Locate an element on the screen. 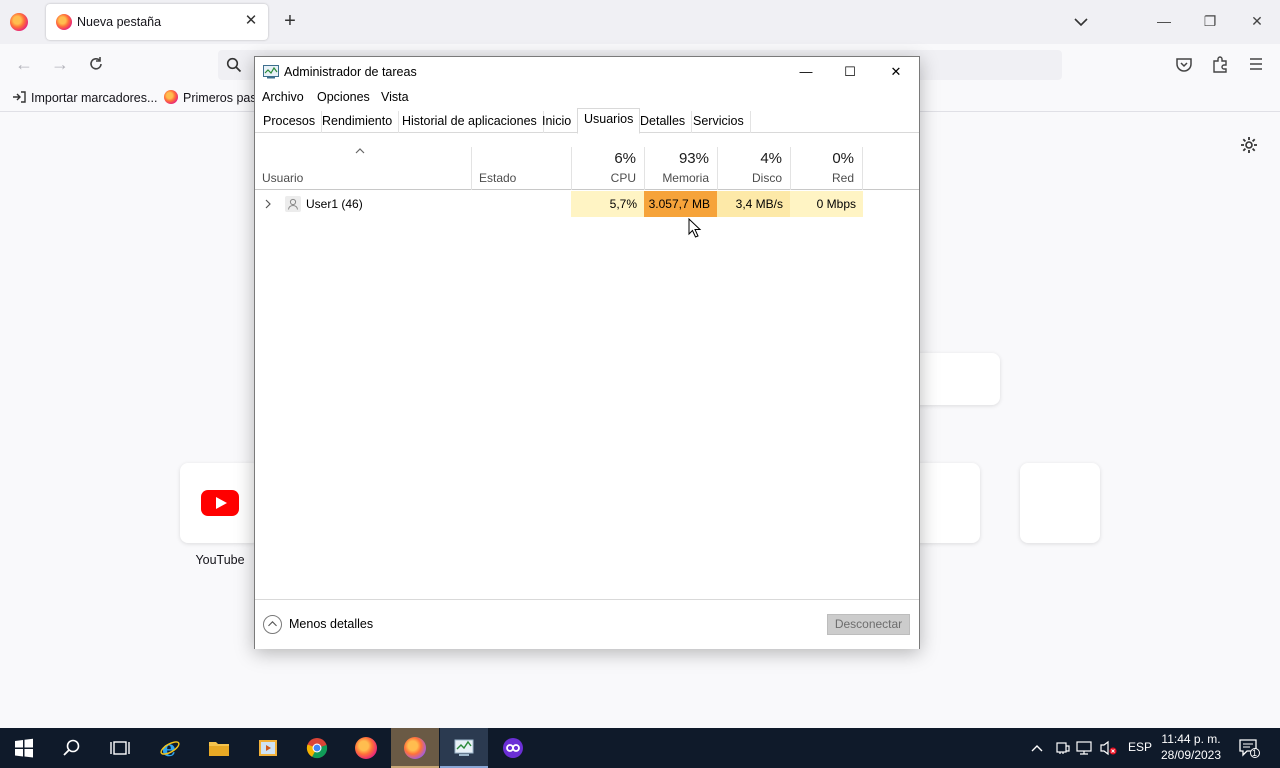 Image resolution: width=1280 pixels, height=768 pixels. file-explorer-icon is located at coordinates (219, 749).